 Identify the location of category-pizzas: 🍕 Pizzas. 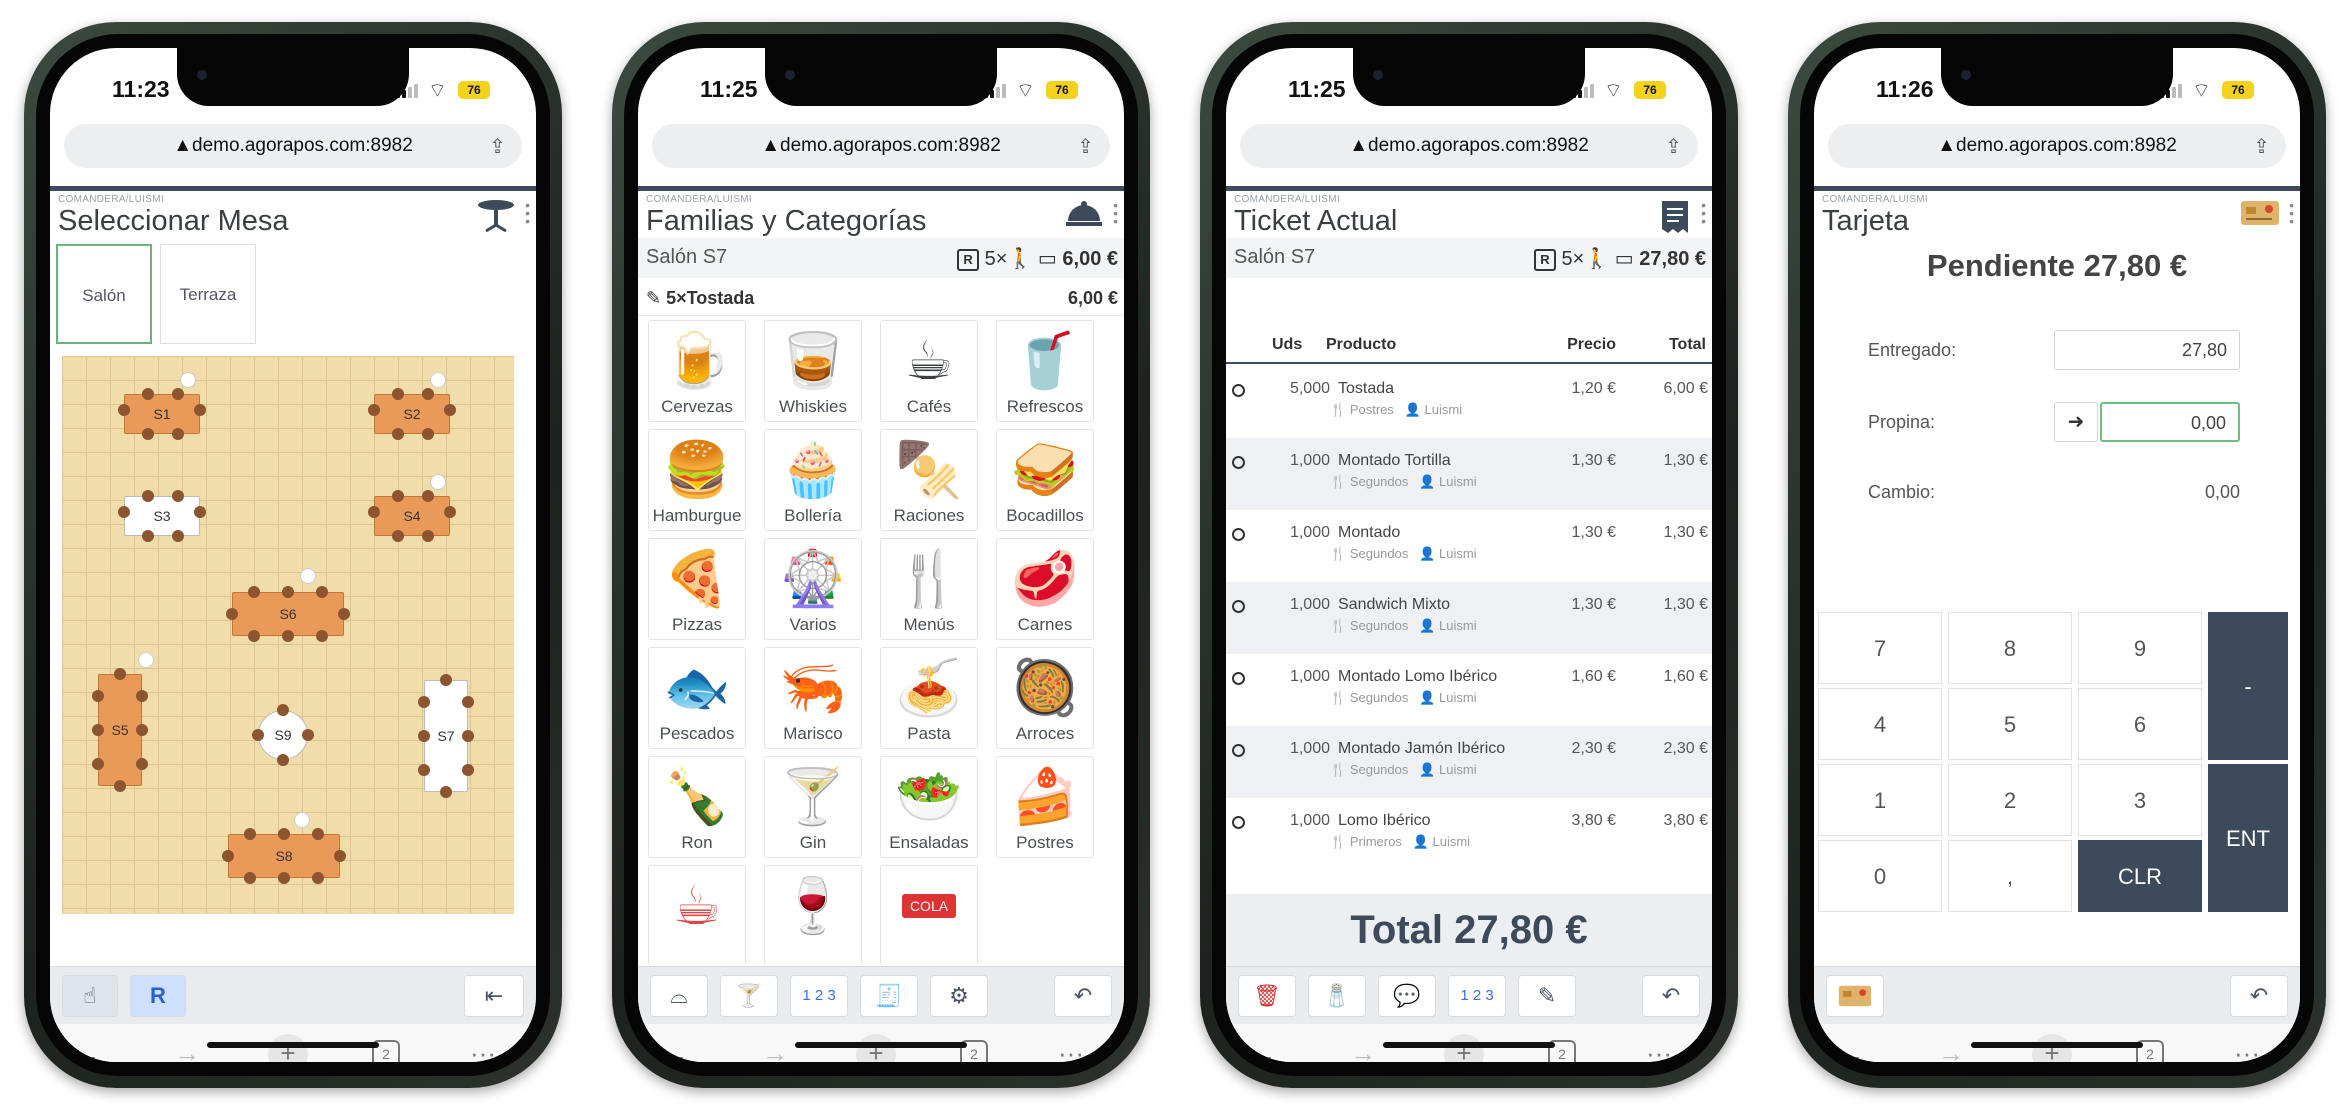
(697, 589).